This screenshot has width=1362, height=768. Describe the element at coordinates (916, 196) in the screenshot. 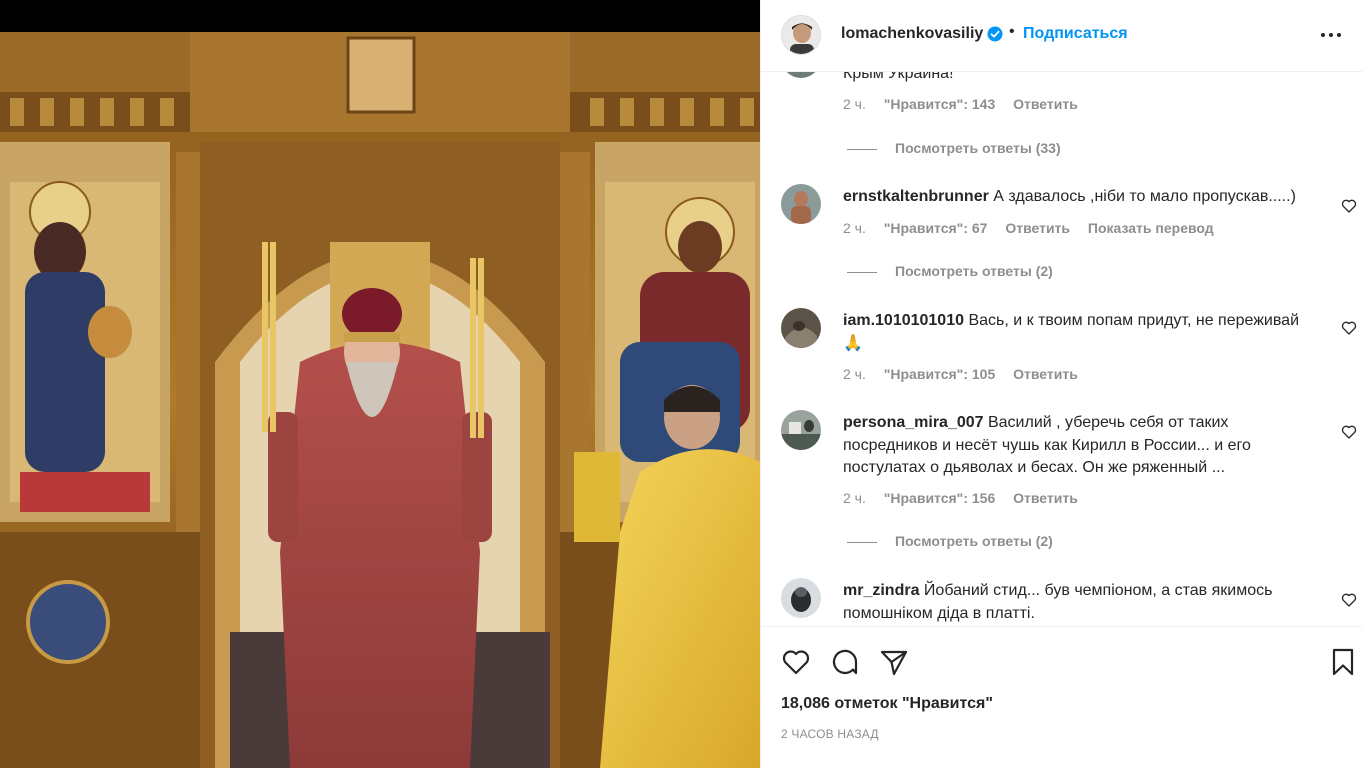

I see `comment-username: ernstkaltenbrunner` at that location.